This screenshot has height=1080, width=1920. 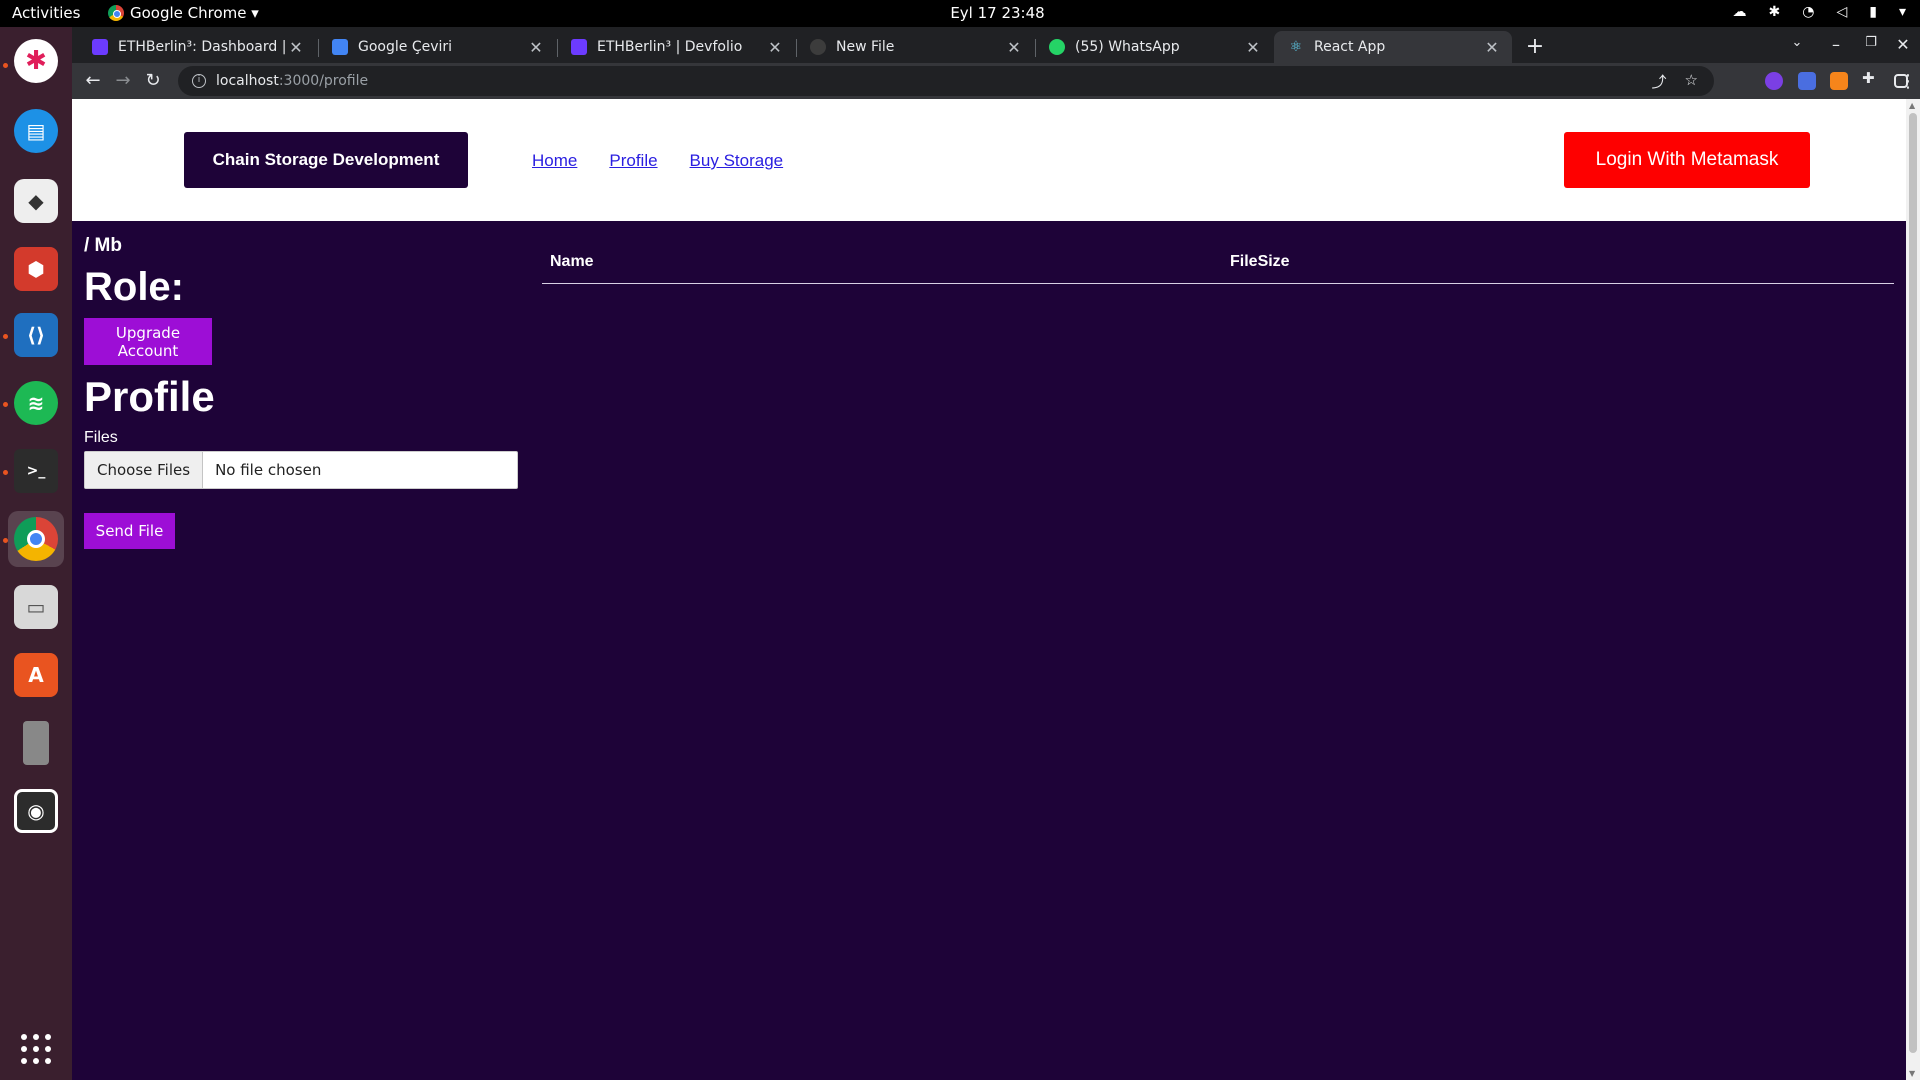 I want to click on translate-extension-icon, so click(x=1807, y=81).